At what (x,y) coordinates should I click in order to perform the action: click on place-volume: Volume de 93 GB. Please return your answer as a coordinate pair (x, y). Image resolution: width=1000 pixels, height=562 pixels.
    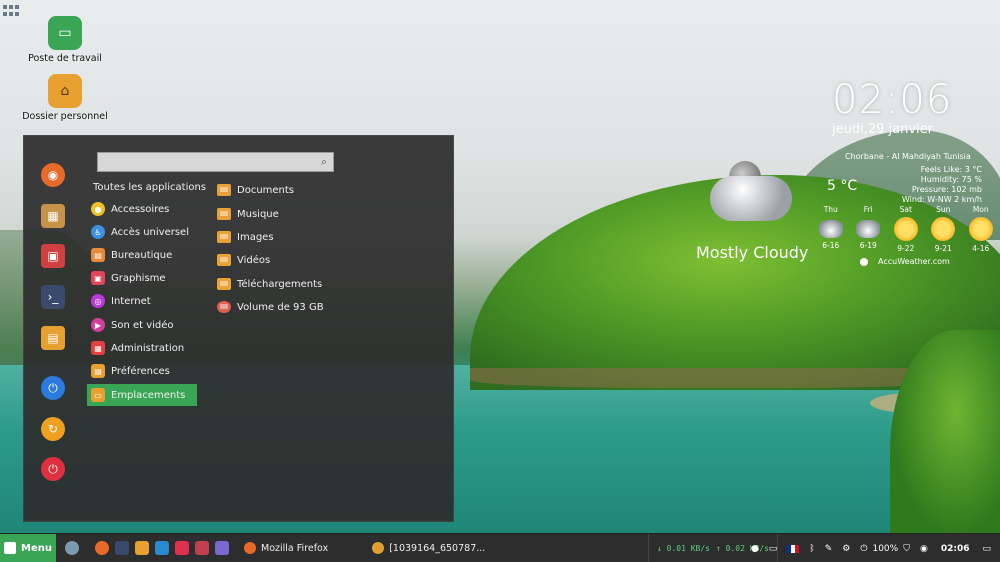
    Looking at the image, I should click on (270, 307).